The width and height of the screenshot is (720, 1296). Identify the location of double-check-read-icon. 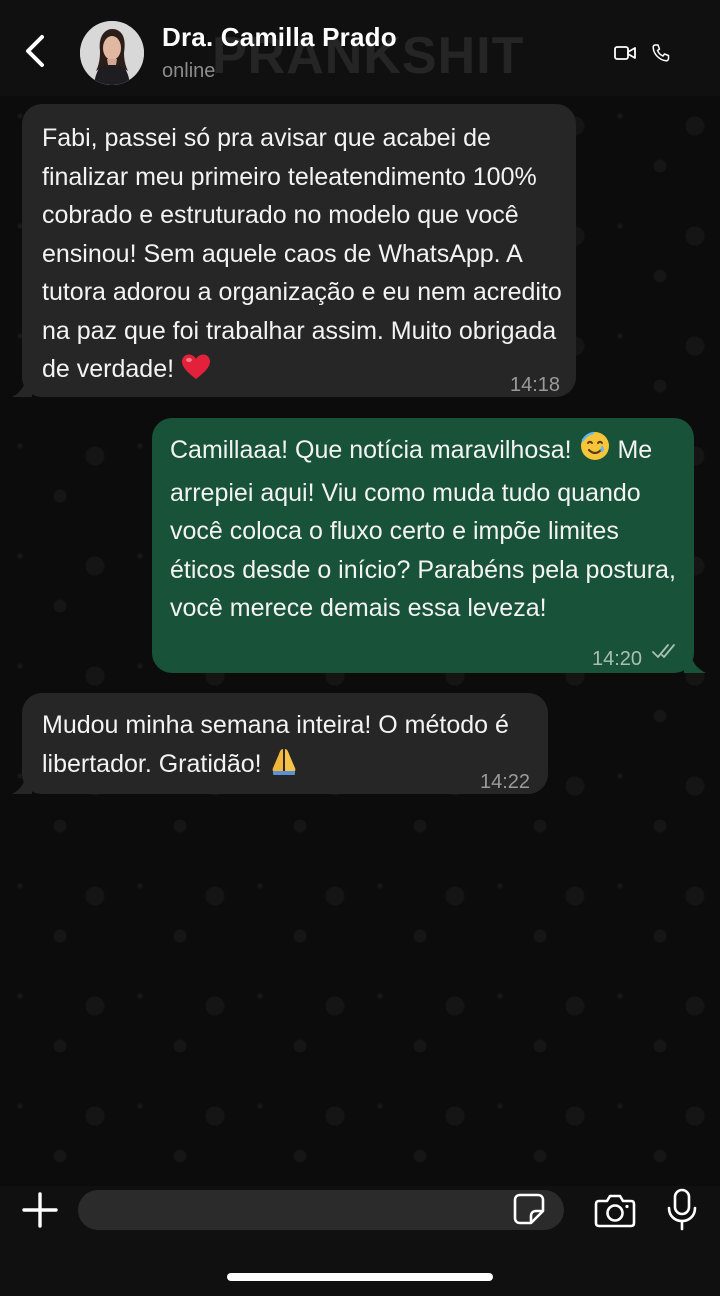
(663, 651).